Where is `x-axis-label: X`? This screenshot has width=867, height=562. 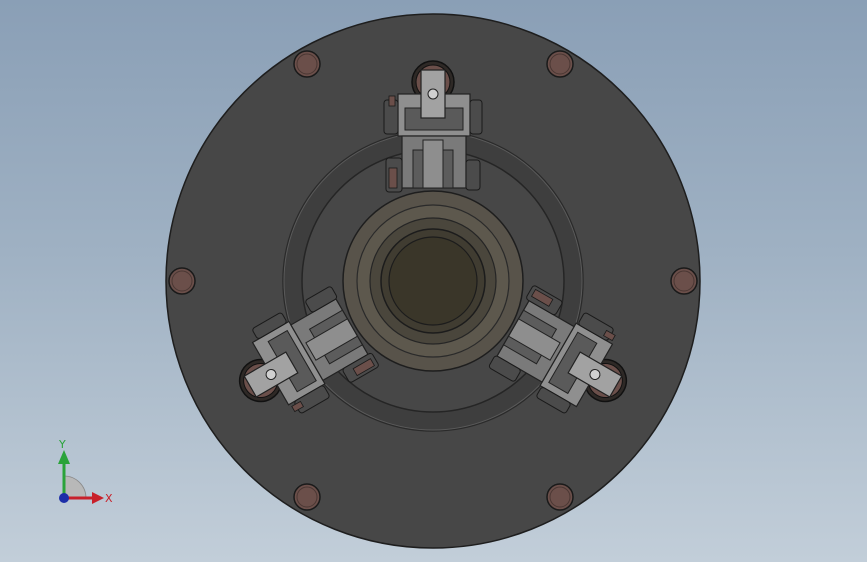 x-axis-label: X is located at coordinates (109, 498).